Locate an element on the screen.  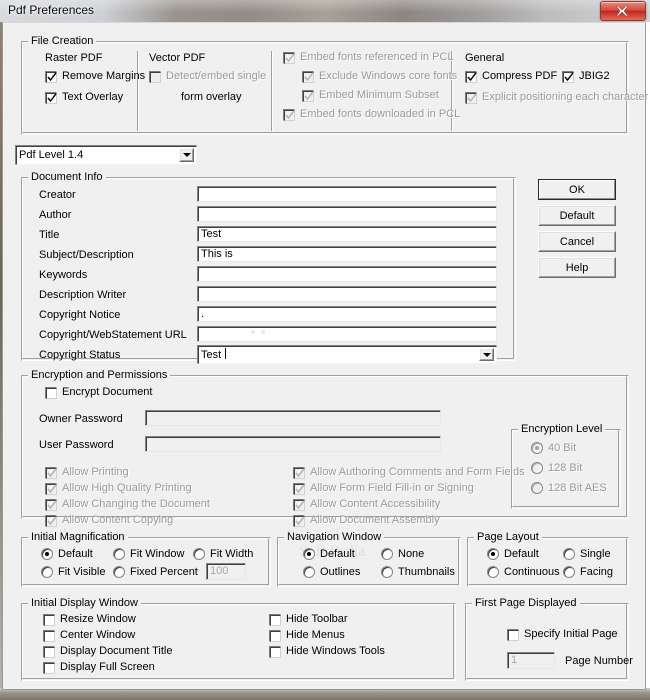
fixed-percent-value: 100 is located at coordinates (219, 571).